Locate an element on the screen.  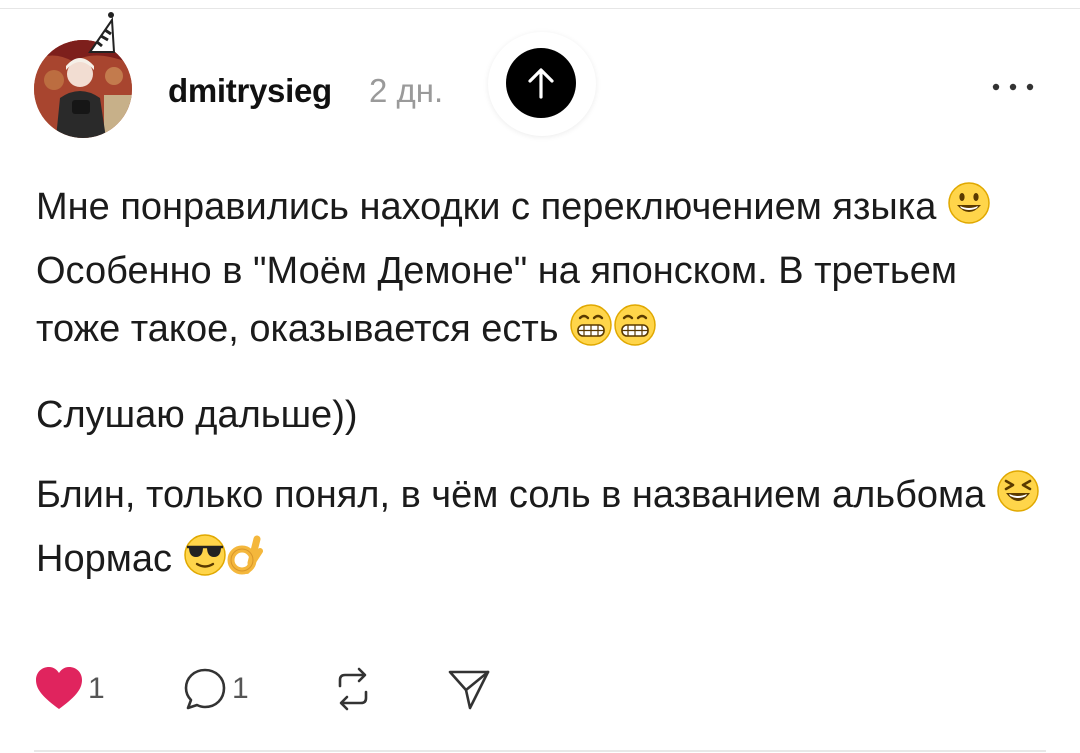
scroll-top-button is located at coordinates (541, 83).